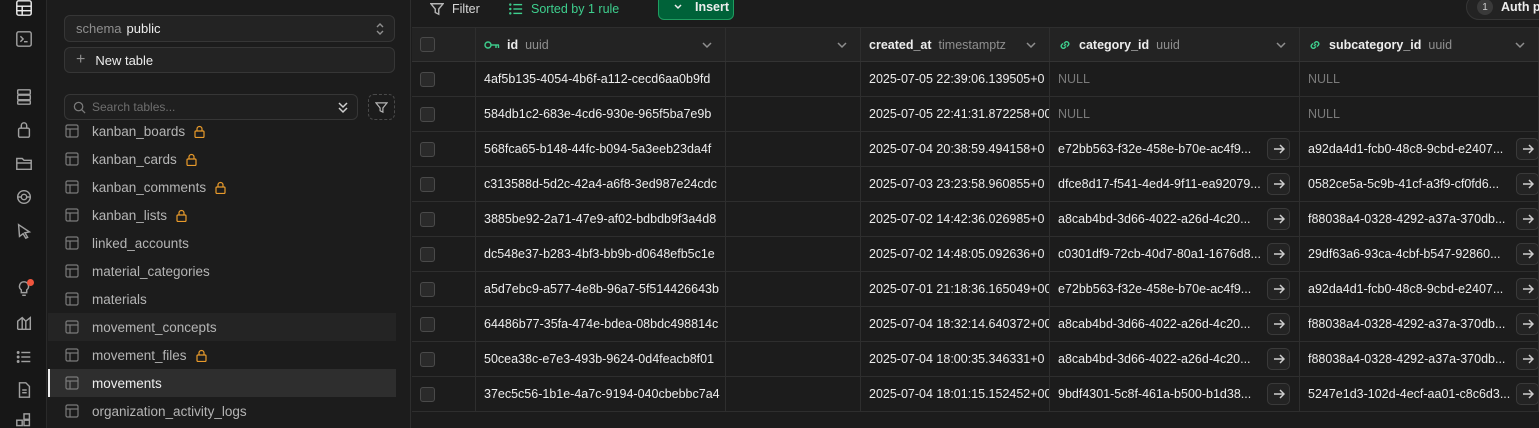 The image size is (1539, 428). I want to click on cell-id: c313588d-5d2c-42a4-a6f8-3ed987e24cdc, so click(601, 184).